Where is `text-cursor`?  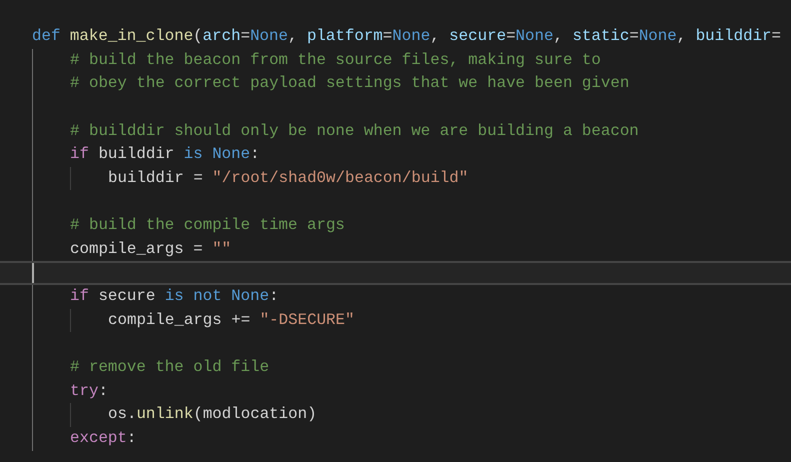 text-cursor is located at coordinates (33, 273).